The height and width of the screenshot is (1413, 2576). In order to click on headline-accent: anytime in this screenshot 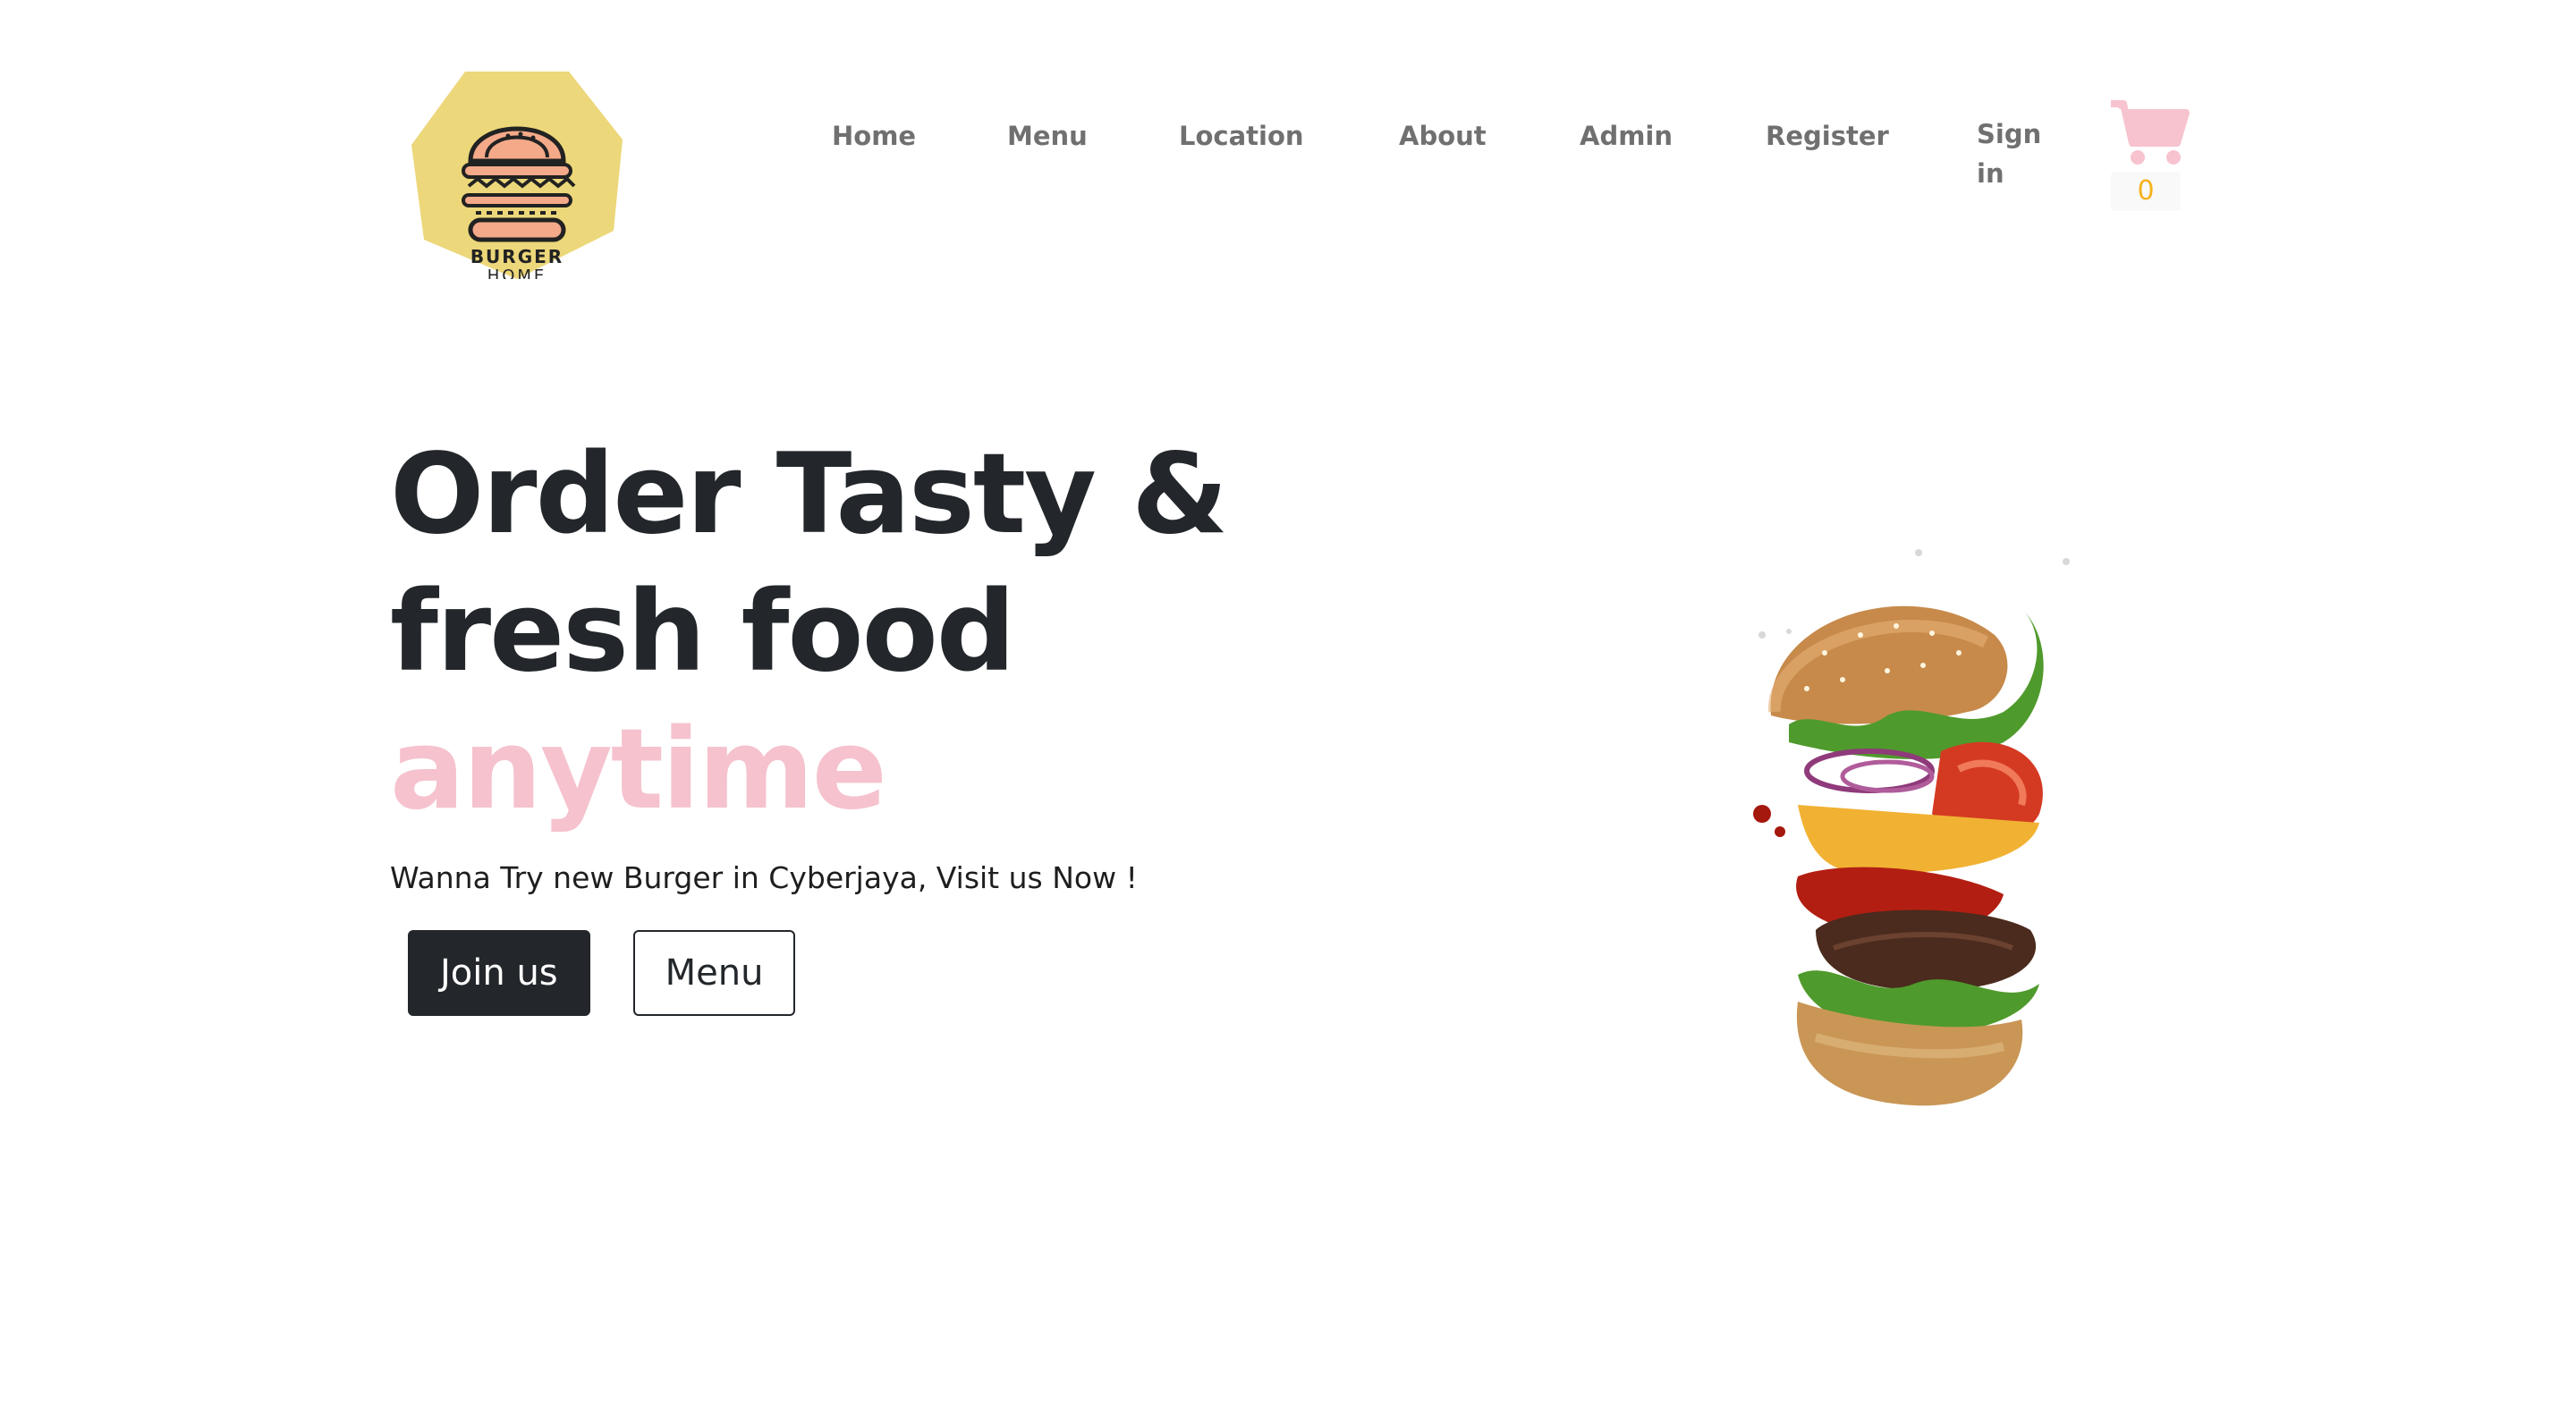, I will do `click(638, 770)`.